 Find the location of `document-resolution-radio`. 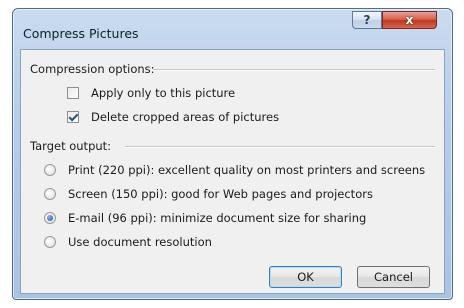

document-resolution-radio is located at coordinates (50, 242).